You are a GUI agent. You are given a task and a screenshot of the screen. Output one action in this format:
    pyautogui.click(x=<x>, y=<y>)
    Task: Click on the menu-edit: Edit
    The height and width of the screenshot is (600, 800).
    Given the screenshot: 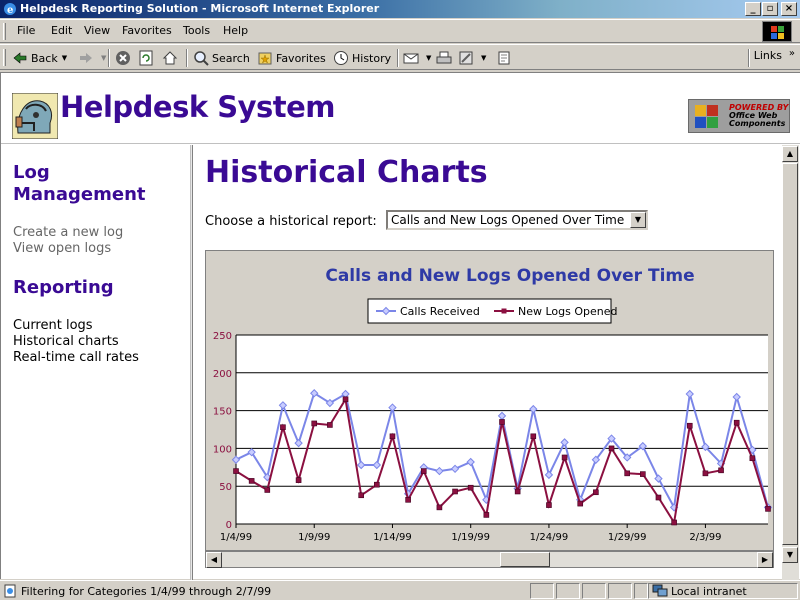 What is the action you would take?
    pyautogui.click(x=61, y=30)
    